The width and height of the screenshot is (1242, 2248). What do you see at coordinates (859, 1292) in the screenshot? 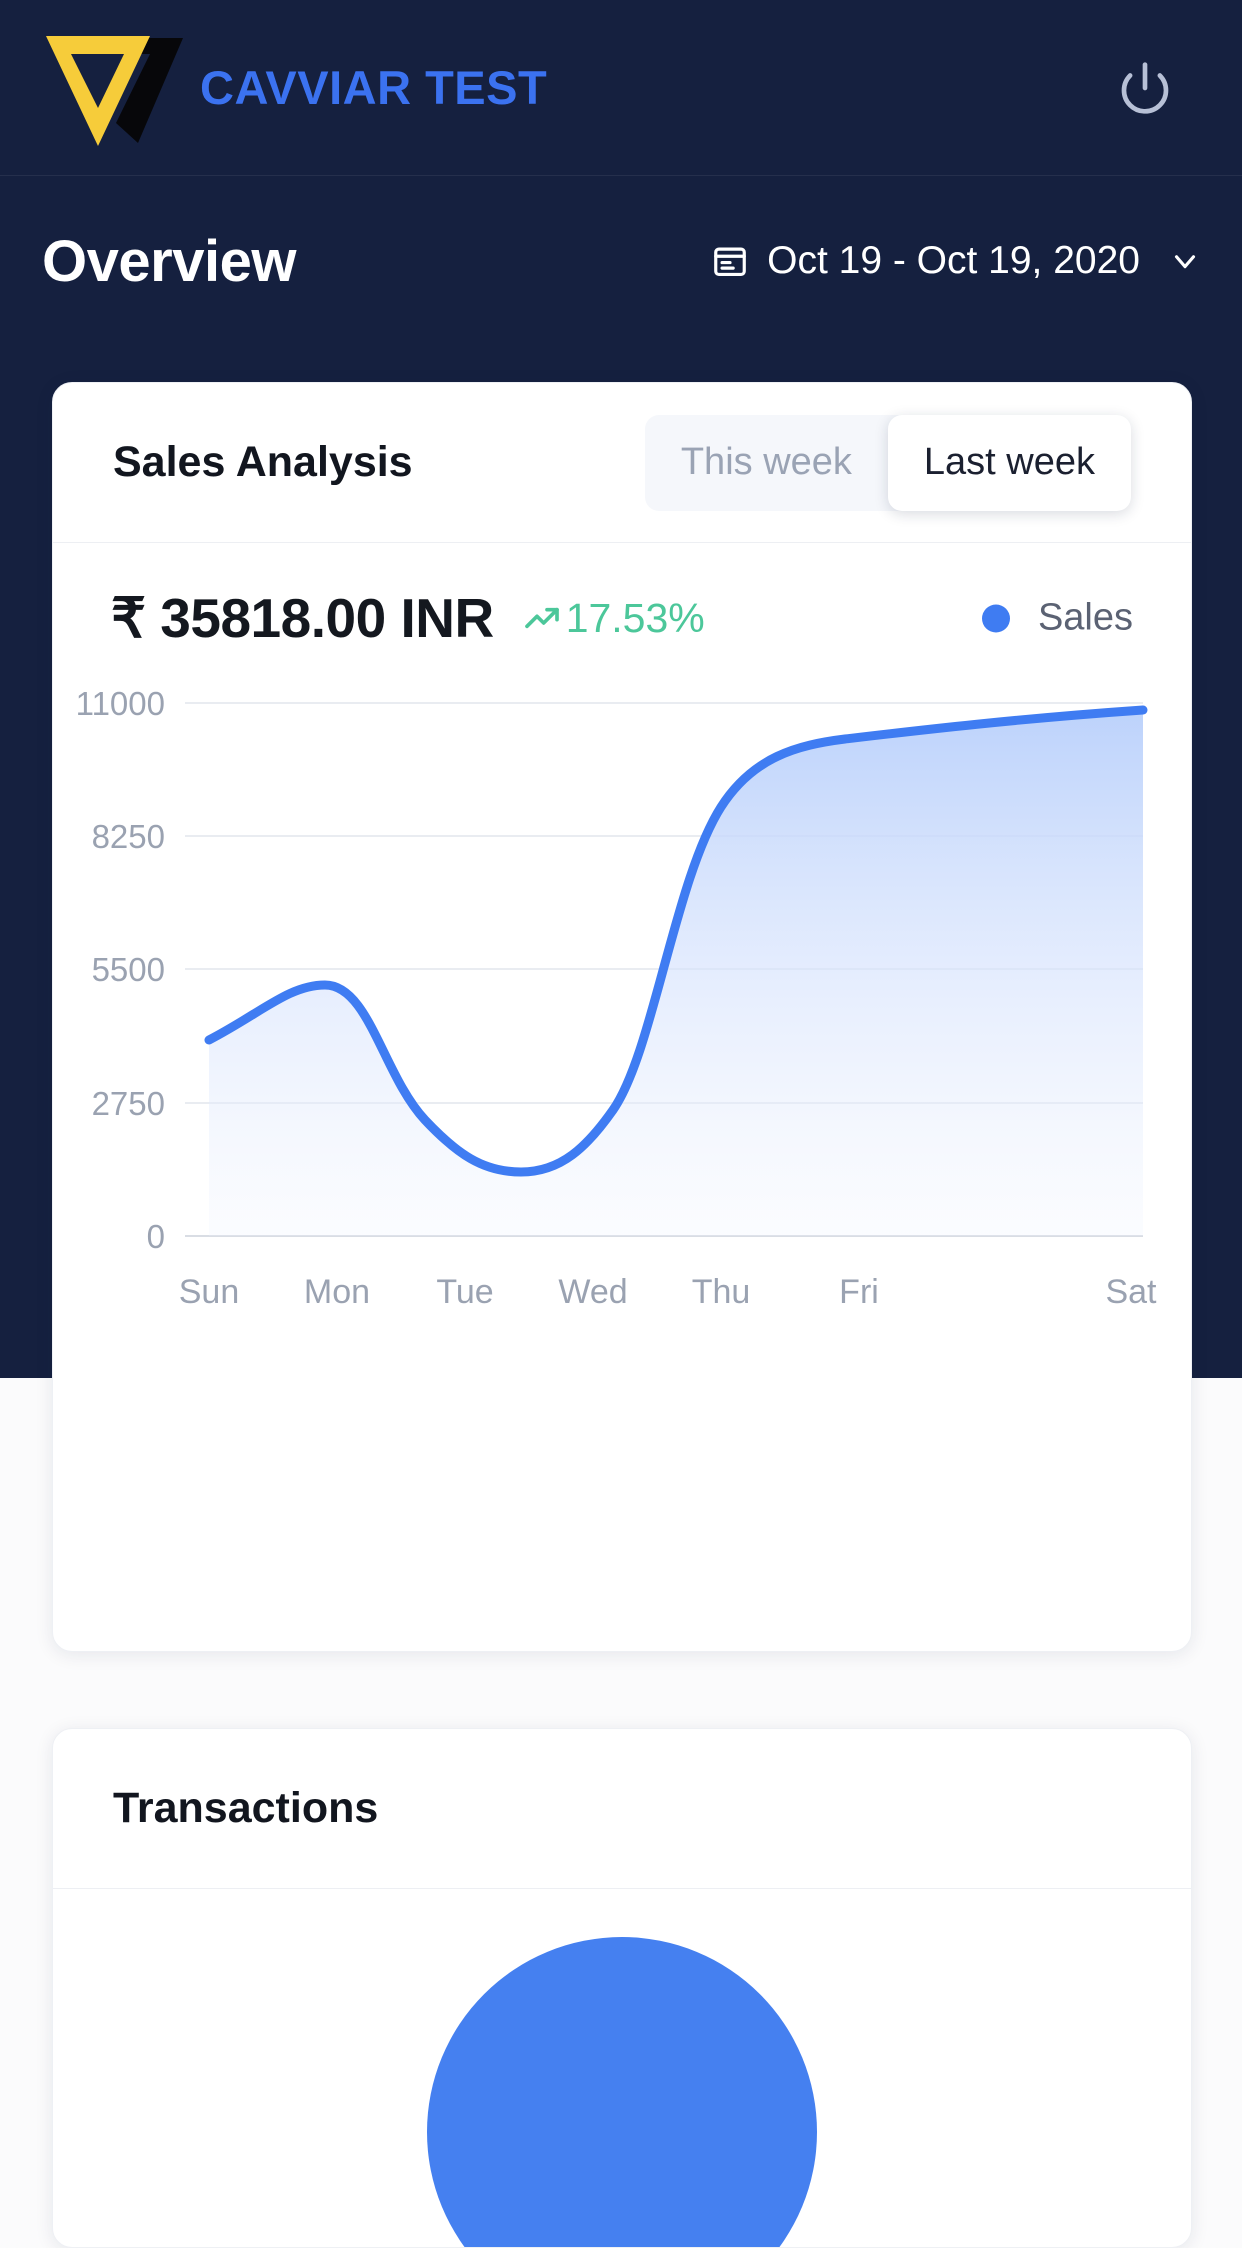
I see `x-tick-label: Fri` at bounding box center [859, 1292].